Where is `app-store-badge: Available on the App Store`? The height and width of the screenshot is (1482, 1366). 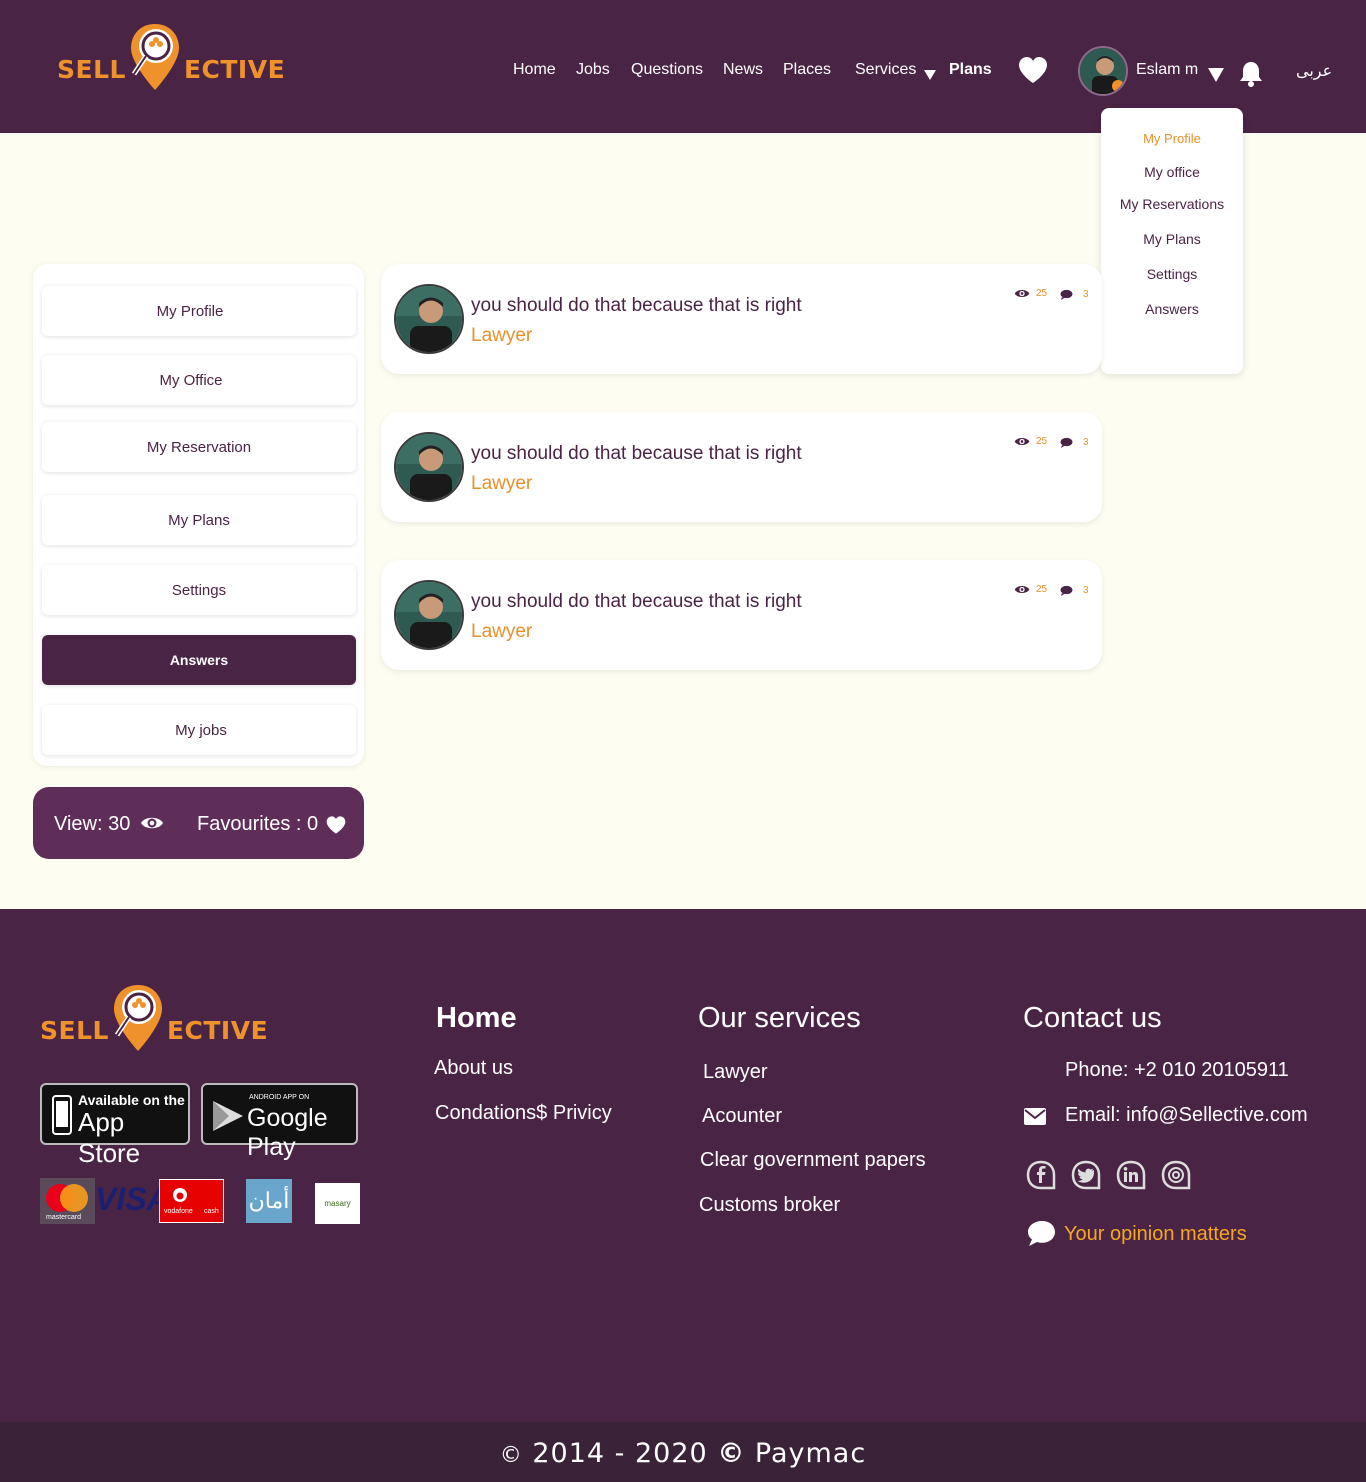 app-store-badge: Available on the App Store is located at coordinates (115, 1125).